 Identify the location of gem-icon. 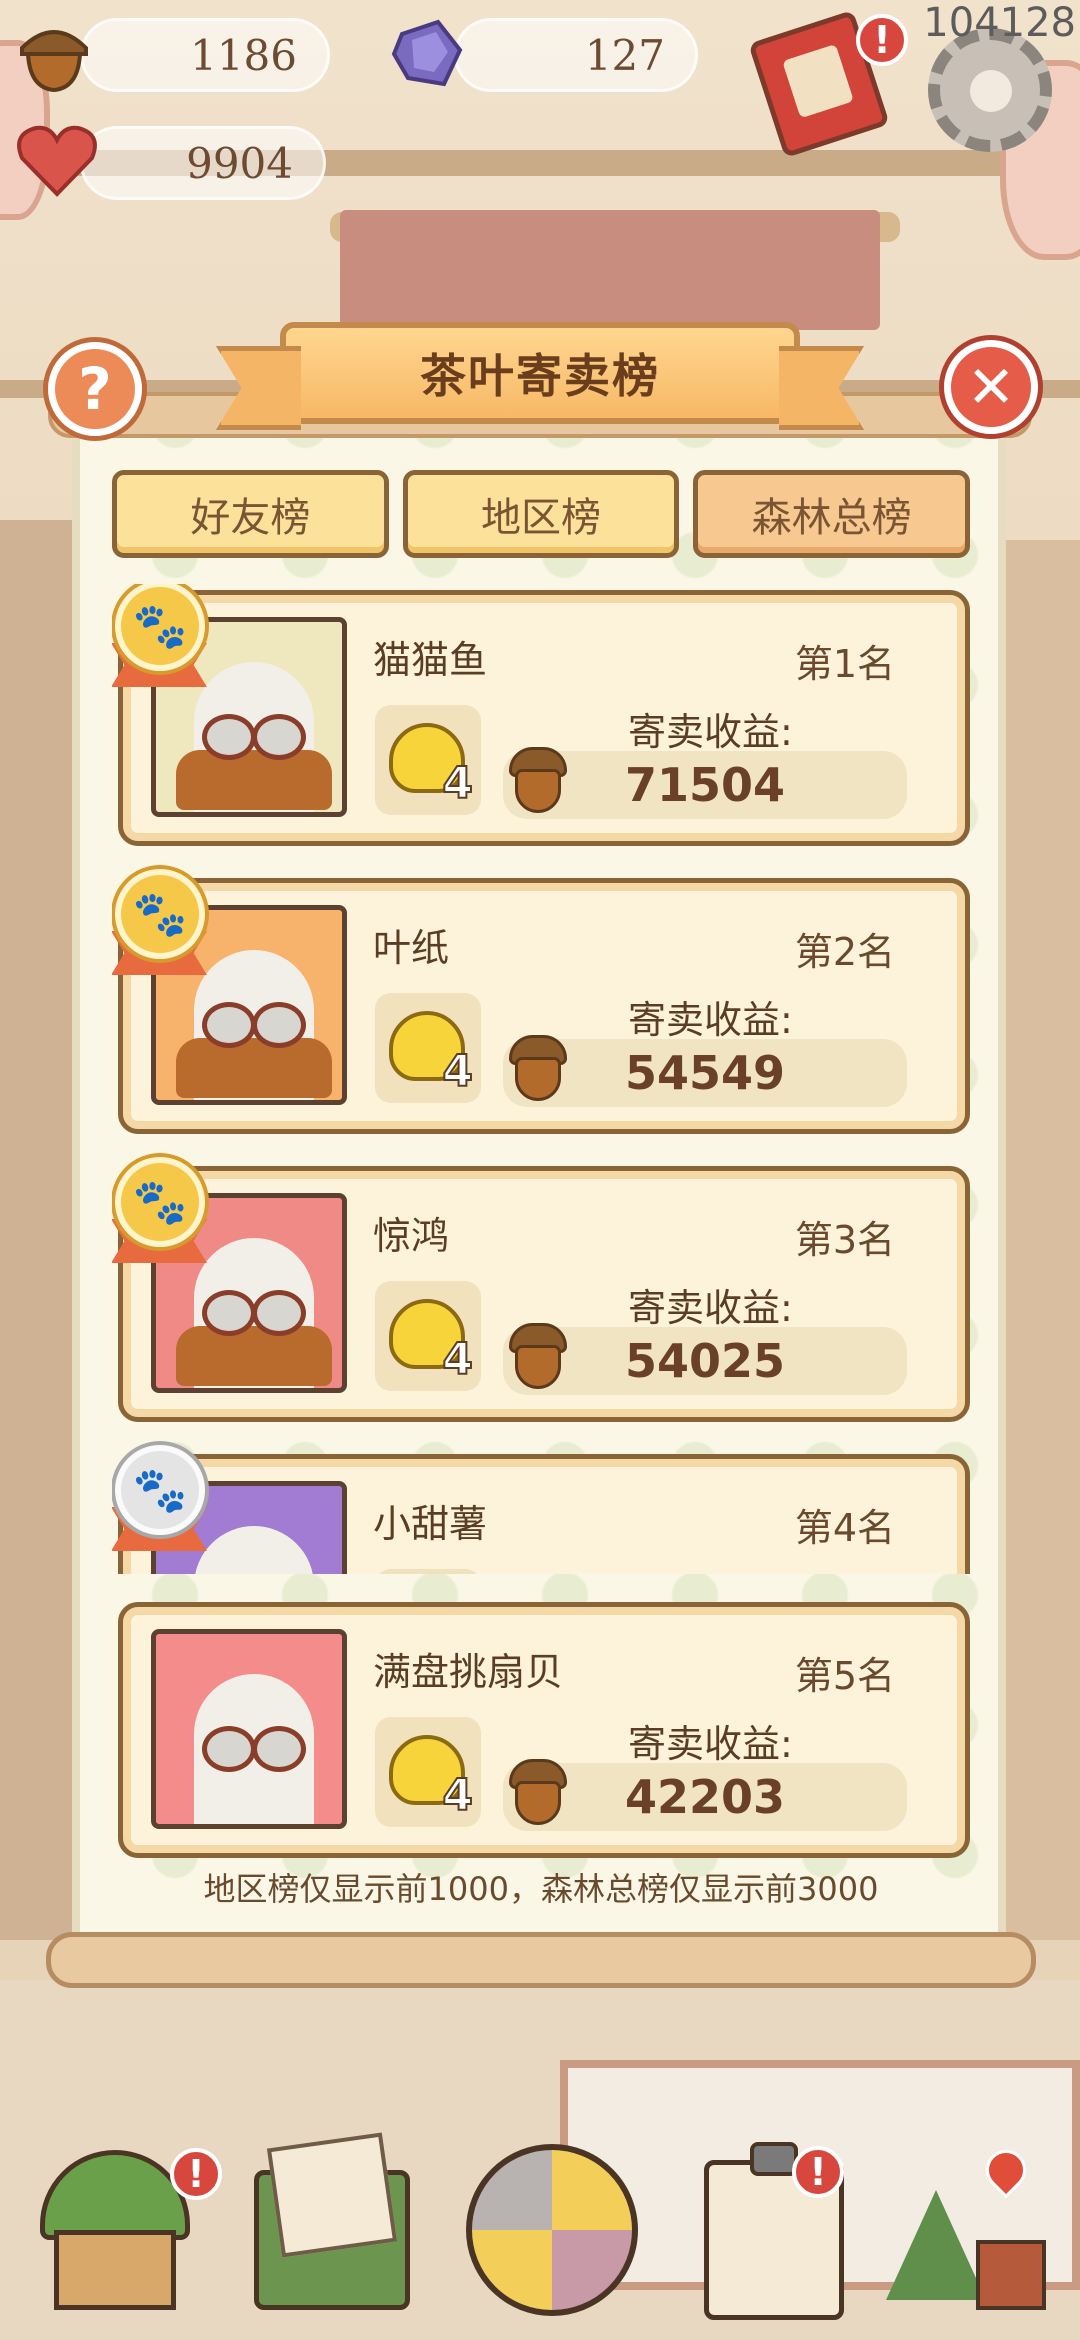
(428, 59).